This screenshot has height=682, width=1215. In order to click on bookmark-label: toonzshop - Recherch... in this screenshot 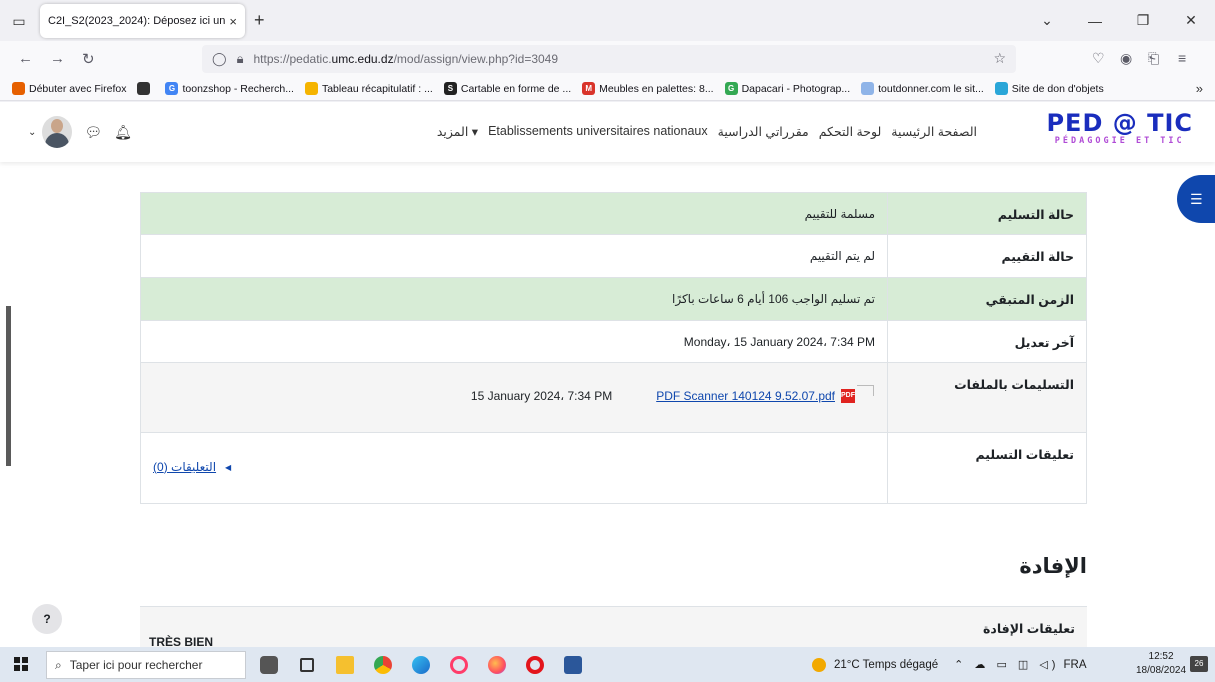, I will do `click(238, 88)`.